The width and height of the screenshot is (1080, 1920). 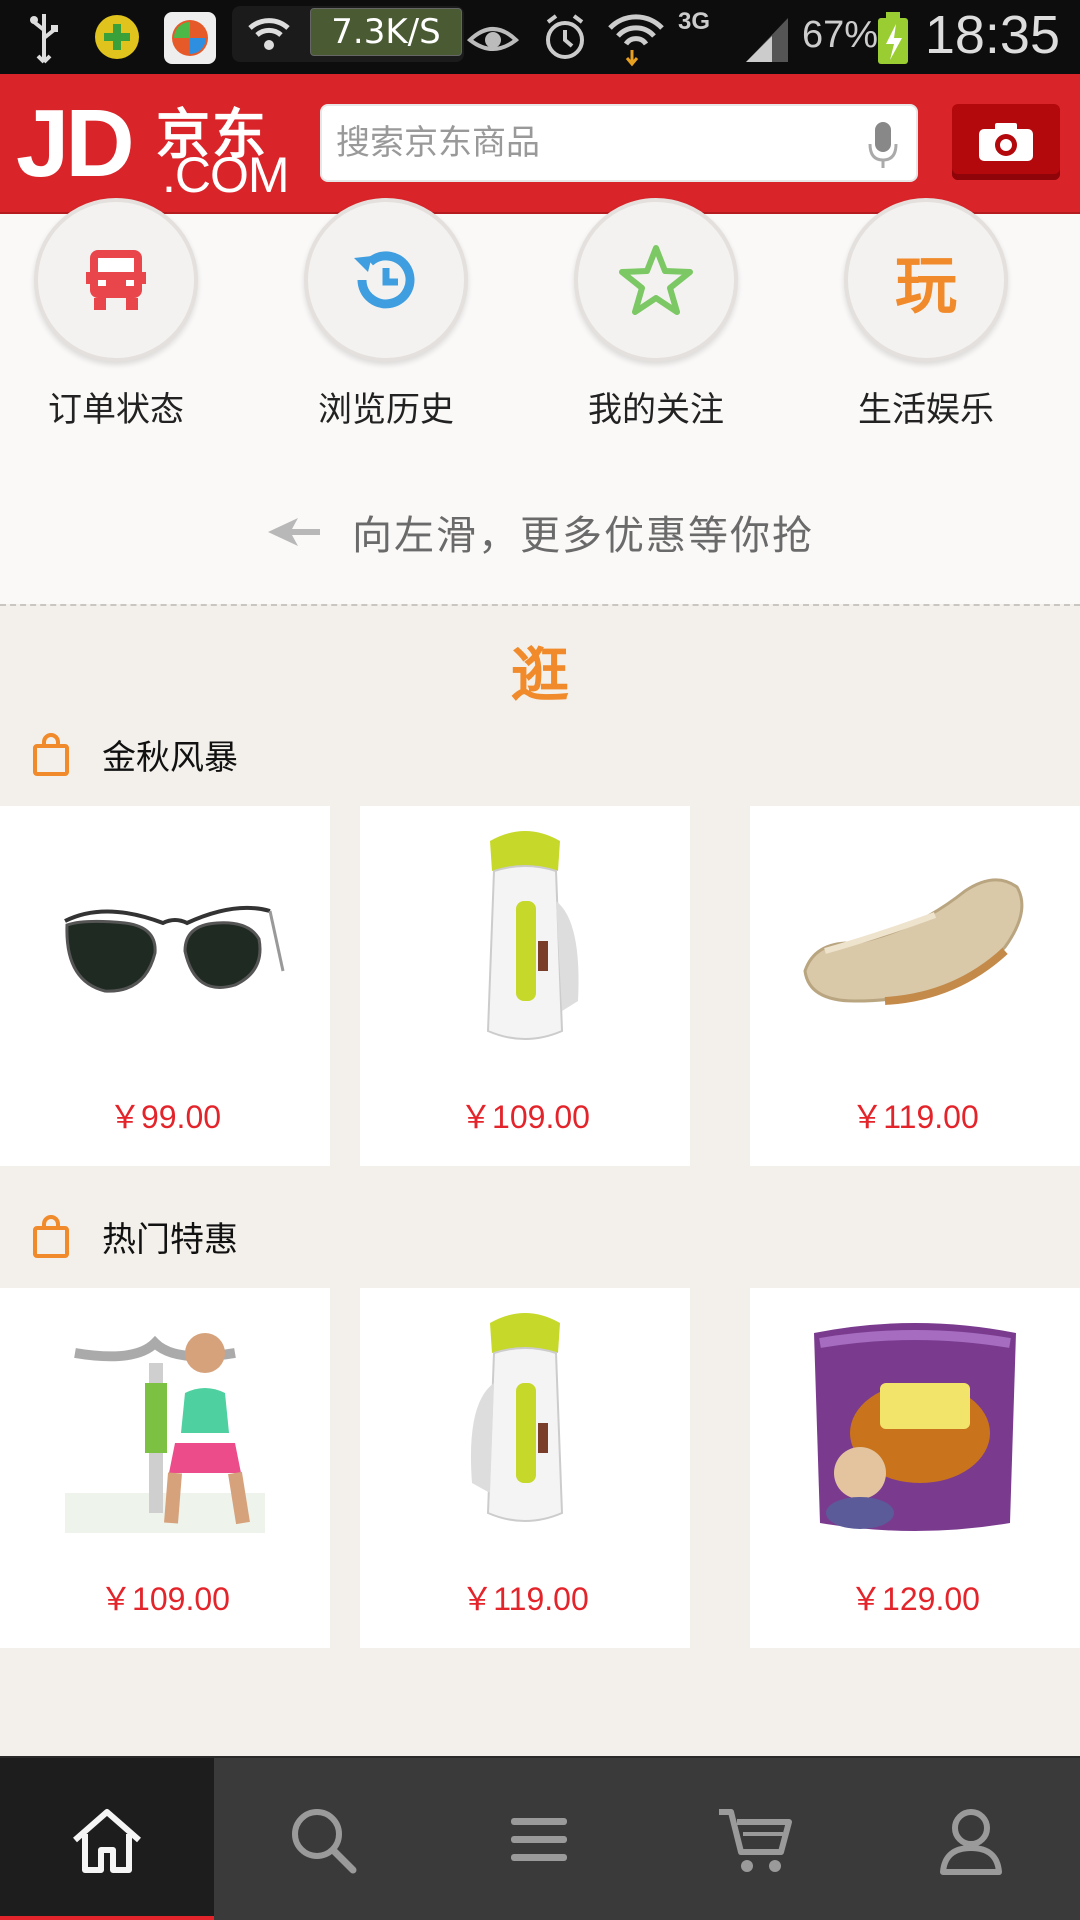 I want to click on wifi-data-icon, so click(x=636, y=40).